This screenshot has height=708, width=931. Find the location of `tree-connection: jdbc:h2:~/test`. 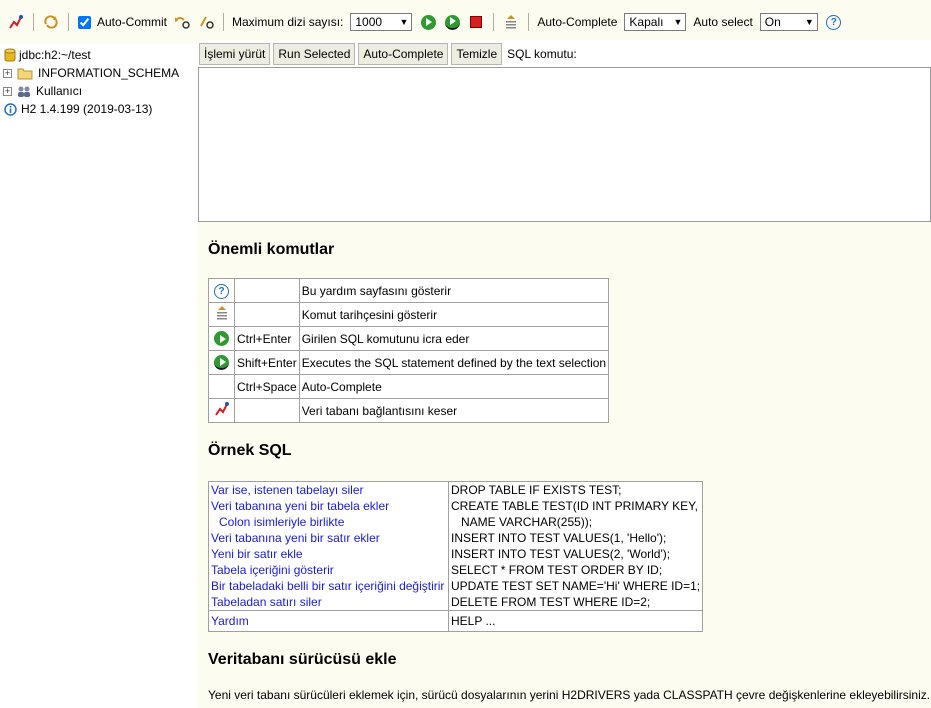

tree-connection: jdbc:h2:~/test is located at coordinates (98, 55).